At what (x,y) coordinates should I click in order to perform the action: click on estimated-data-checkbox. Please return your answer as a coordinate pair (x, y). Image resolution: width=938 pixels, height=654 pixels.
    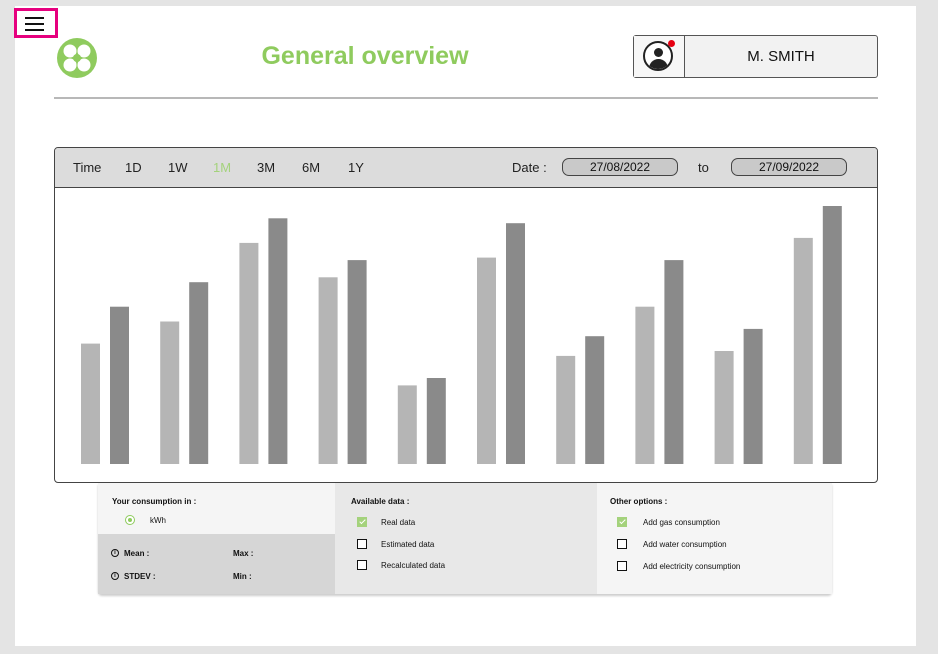
    Looking at the image, I should click on (362, 544).